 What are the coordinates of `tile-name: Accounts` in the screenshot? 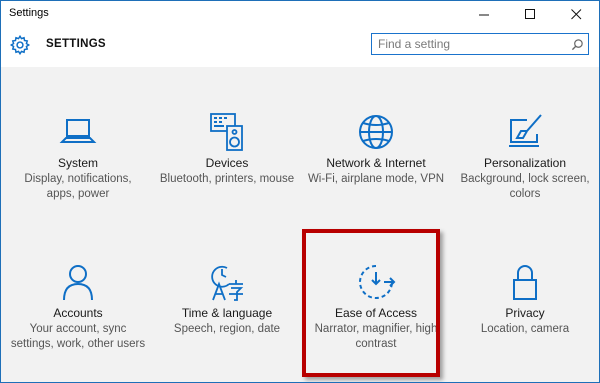 It's located at (78, 313).